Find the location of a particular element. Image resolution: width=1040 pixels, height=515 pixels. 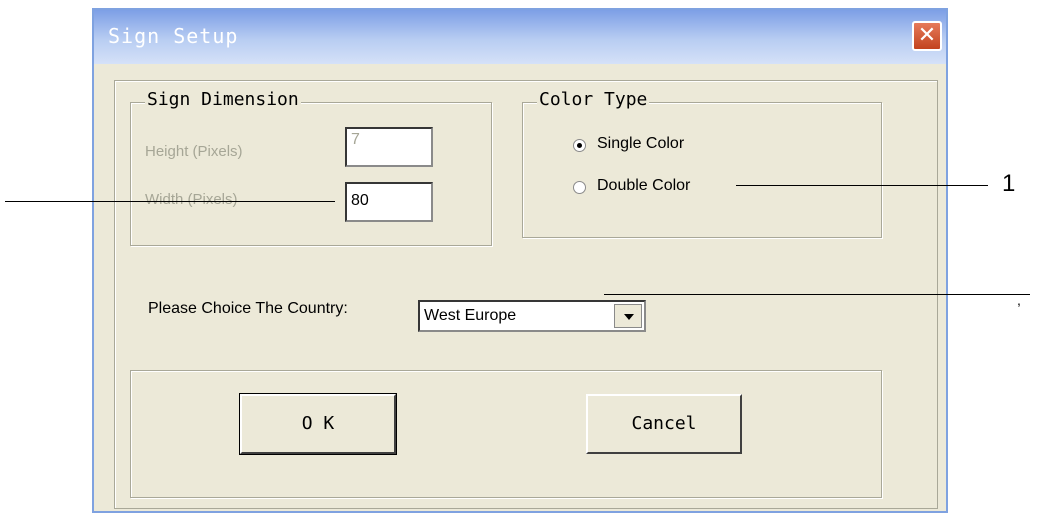

callout-line-country is located at coordinates (817, 294).